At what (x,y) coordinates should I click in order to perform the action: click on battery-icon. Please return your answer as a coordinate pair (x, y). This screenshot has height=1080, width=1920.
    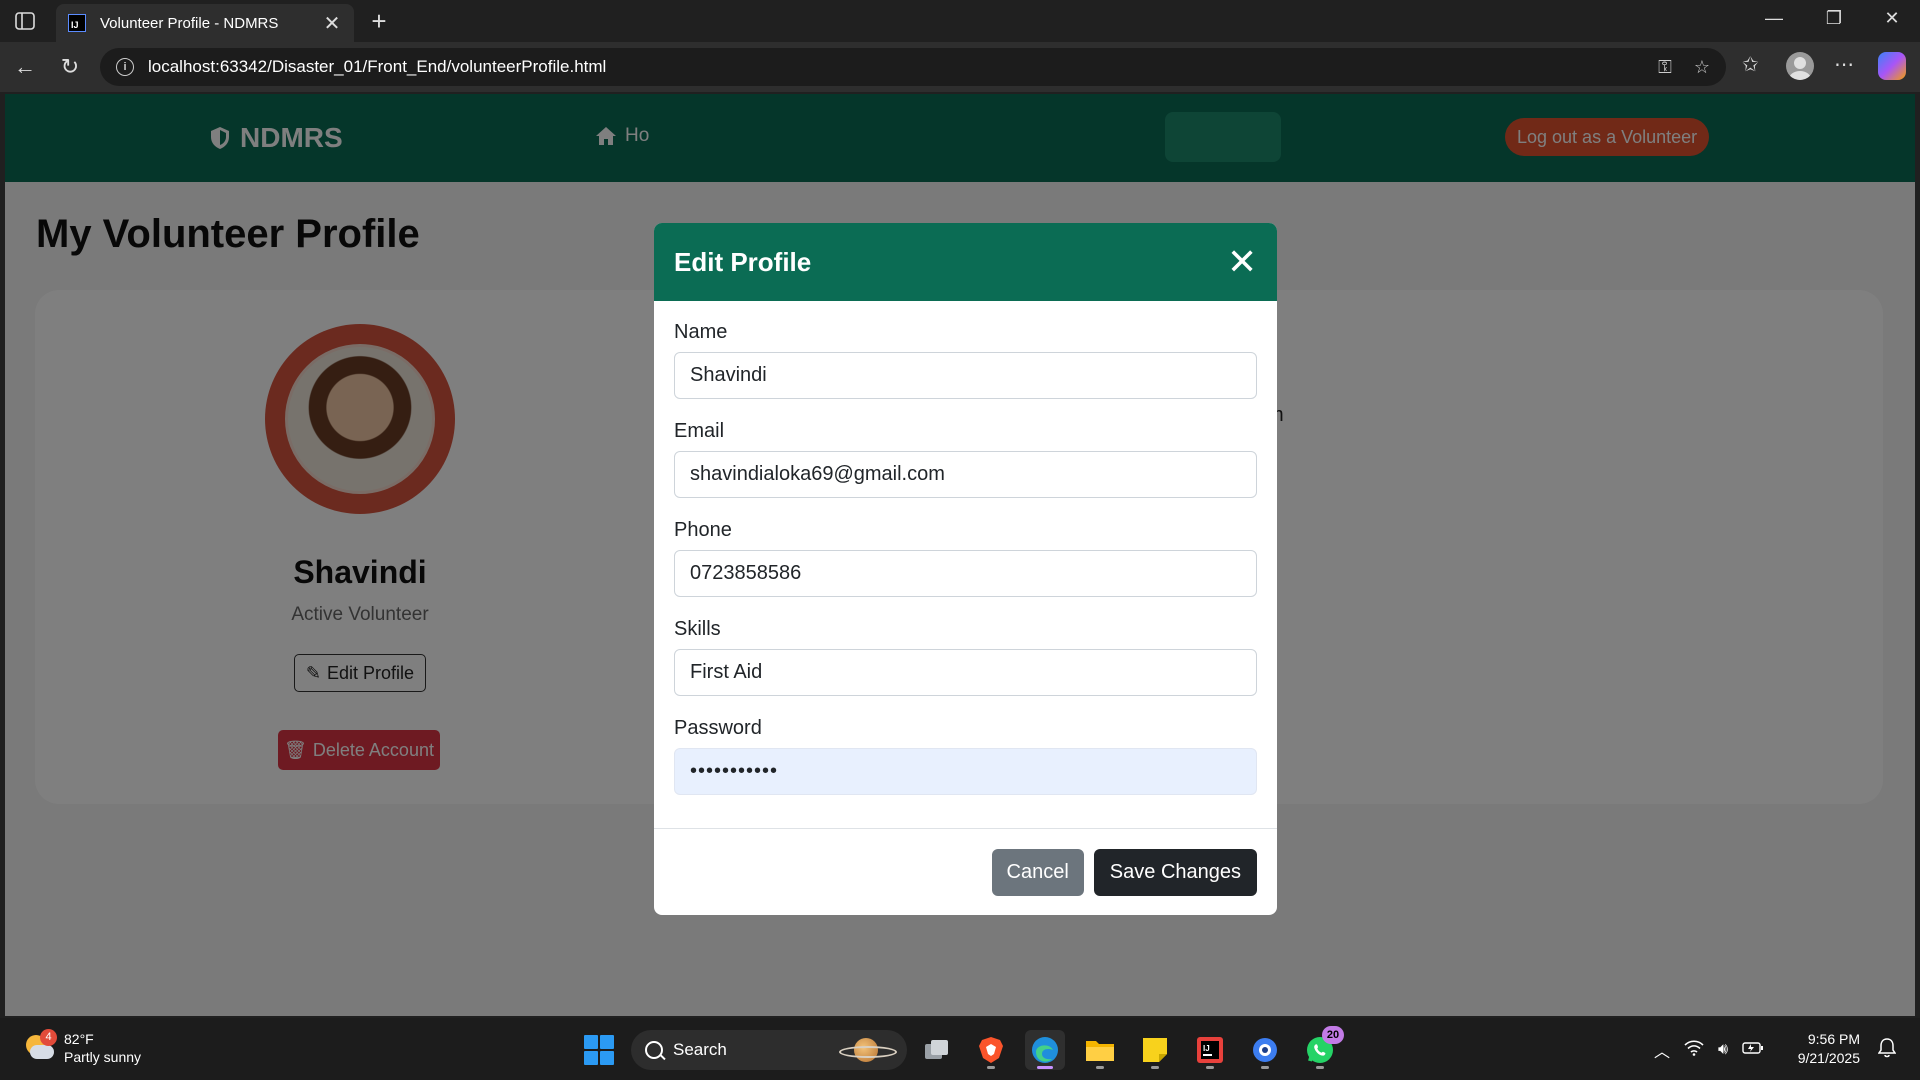
    Looking at the image, I should click on (1753, 1050).